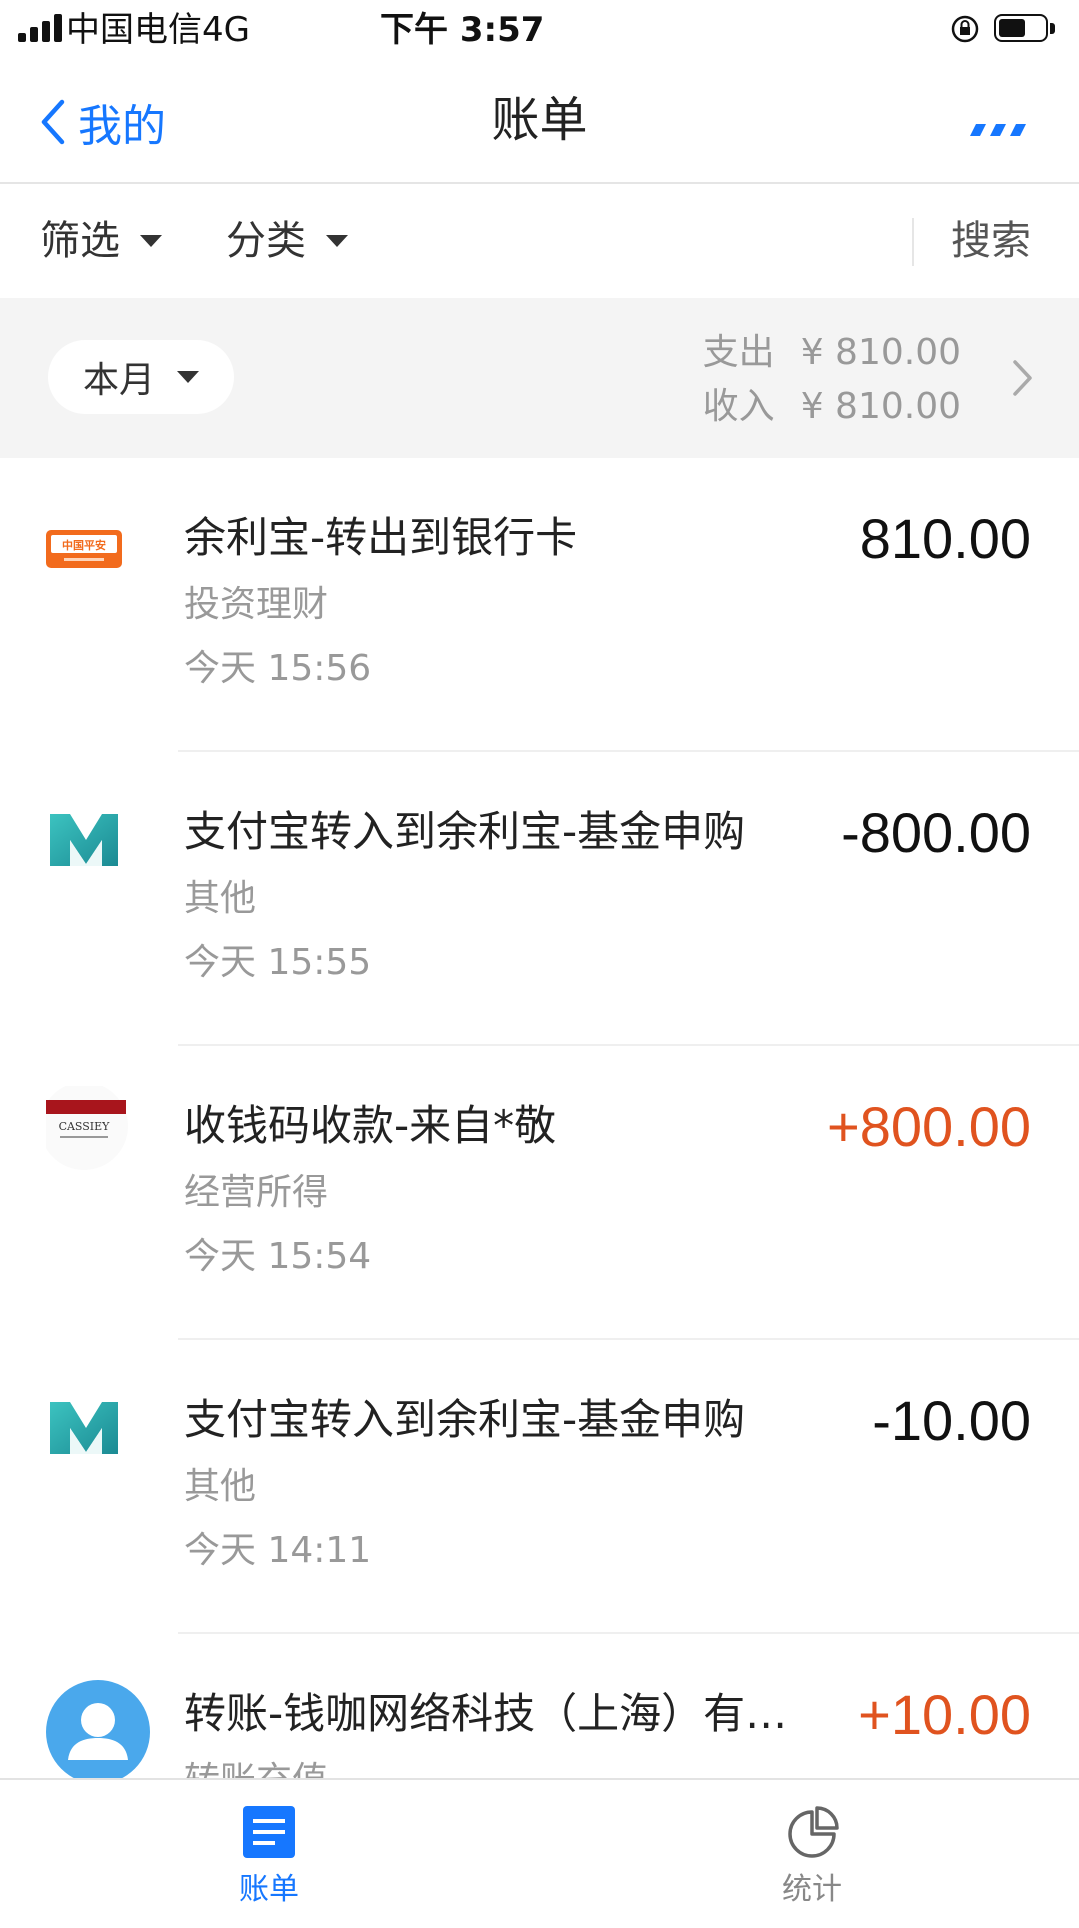 Image resolution: width=1079 pixels, height=1928 pixels. Describe the element at coordinates (936, 832) in the screenshot. I see `transaction-amount: -800.00` at that location.